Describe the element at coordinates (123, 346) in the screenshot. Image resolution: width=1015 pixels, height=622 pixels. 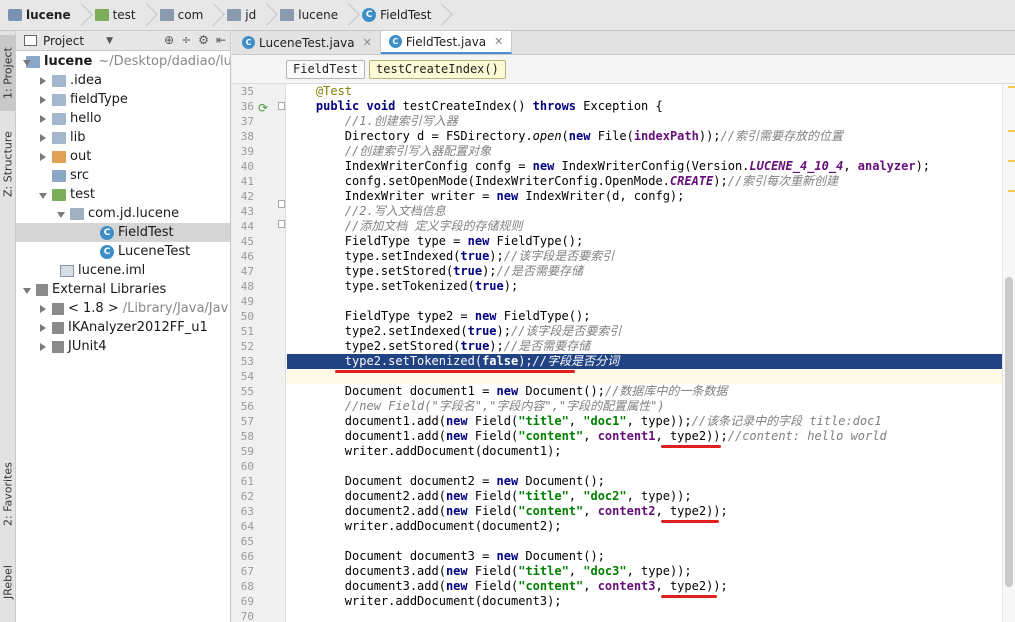
I see `tree-item-junit4: JUnit4` at that location.